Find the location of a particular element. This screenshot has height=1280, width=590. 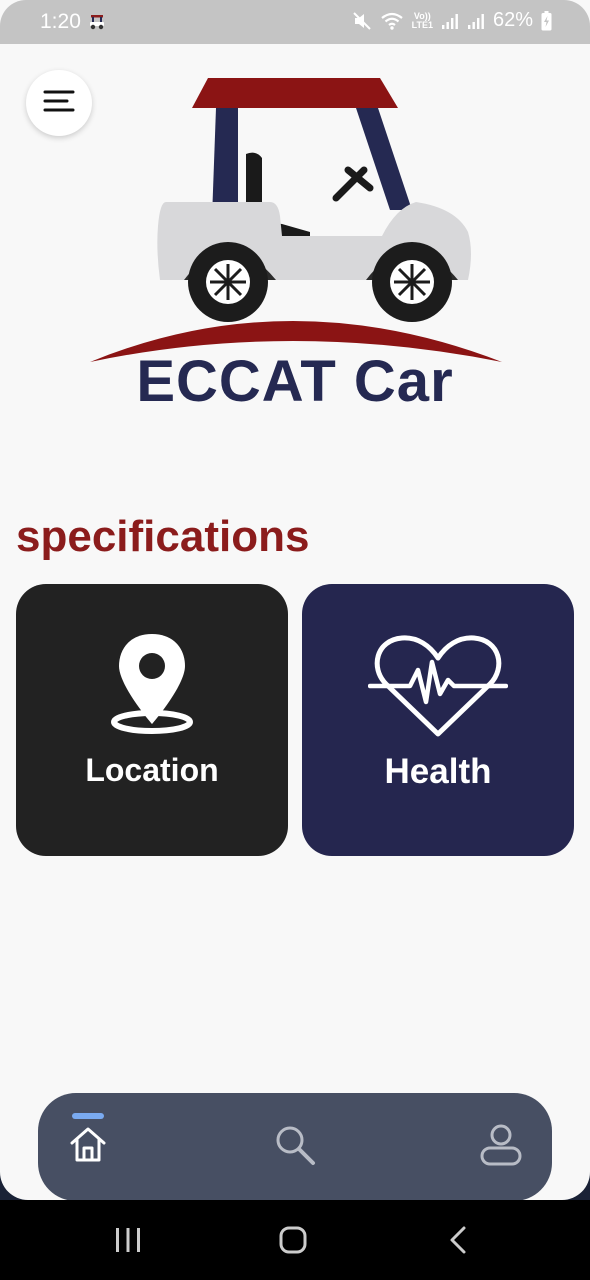

health-card: Health is located at coordinates (438, 720).